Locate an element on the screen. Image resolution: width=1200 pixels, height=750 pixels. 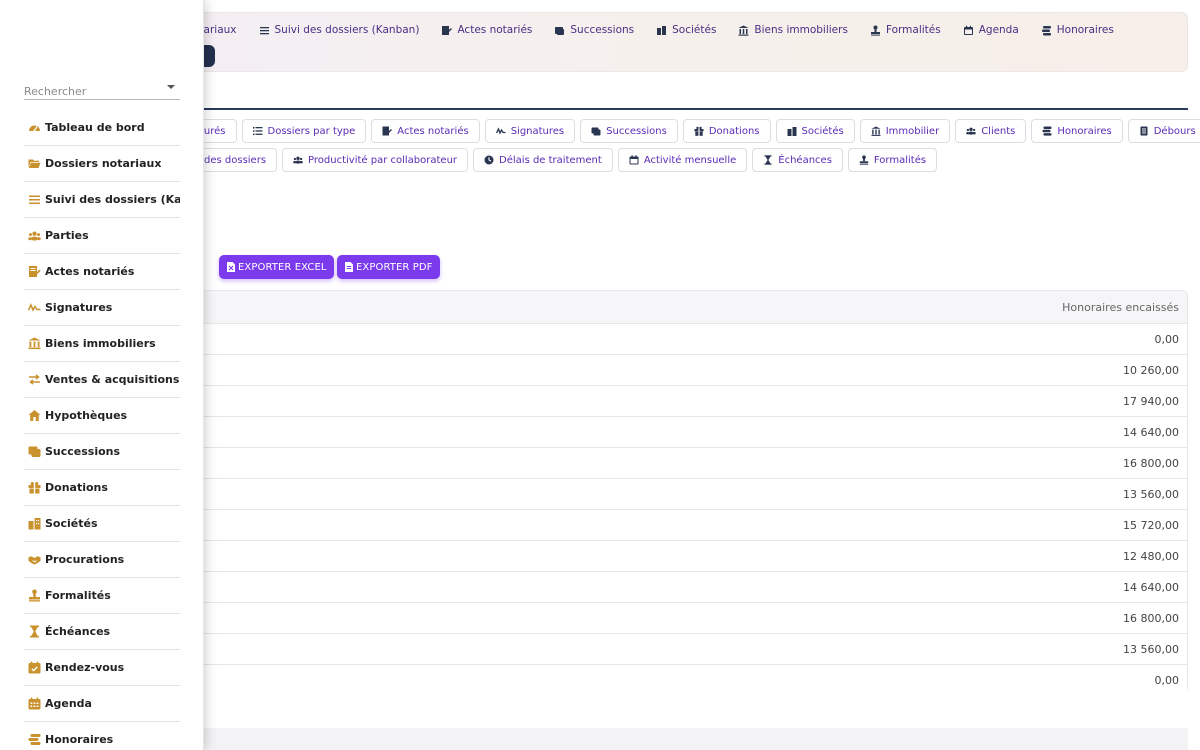
sidebar-item-label: Rendez-vous is located at coordinates (85, 667).